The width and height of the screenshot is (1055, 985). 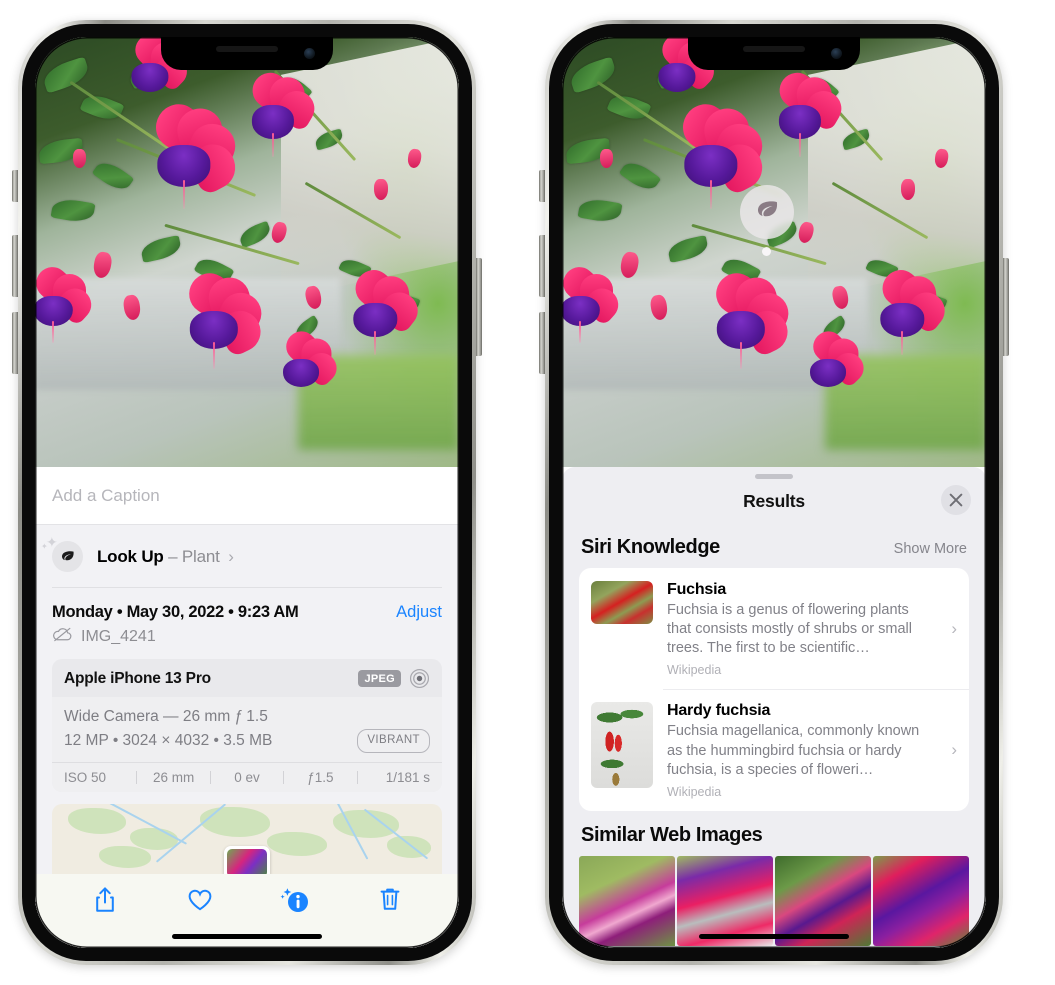 What do you see at coordinates (62, 637) in the screenshot?
I see `icloud-slash-icon` at bounding box center [62, 637].